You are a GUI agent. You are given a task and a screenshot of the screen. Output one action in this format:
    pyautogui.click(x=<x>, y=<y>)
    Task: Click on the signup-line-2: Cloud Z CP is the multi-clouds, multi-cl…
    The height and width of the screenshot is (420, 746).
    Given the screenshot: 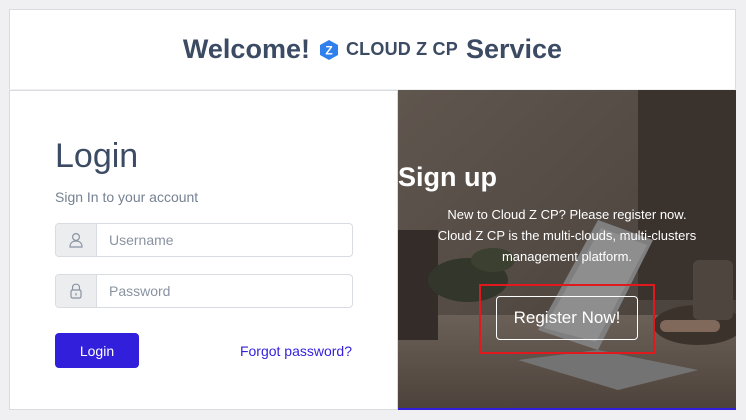 What is the action you would take?
    pyautogui.click(x=567, y=235)
    